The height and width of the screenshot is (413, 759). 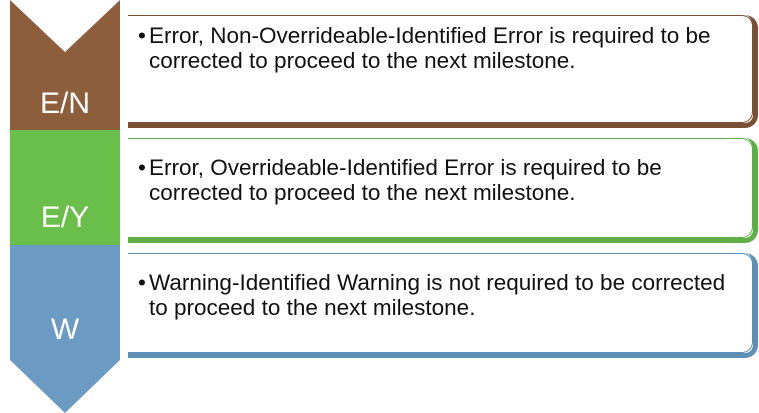 What do you see at coordinates (65, 329) in the screenshot?
I see `step-code-w: W` at bounding box center [65, 329].